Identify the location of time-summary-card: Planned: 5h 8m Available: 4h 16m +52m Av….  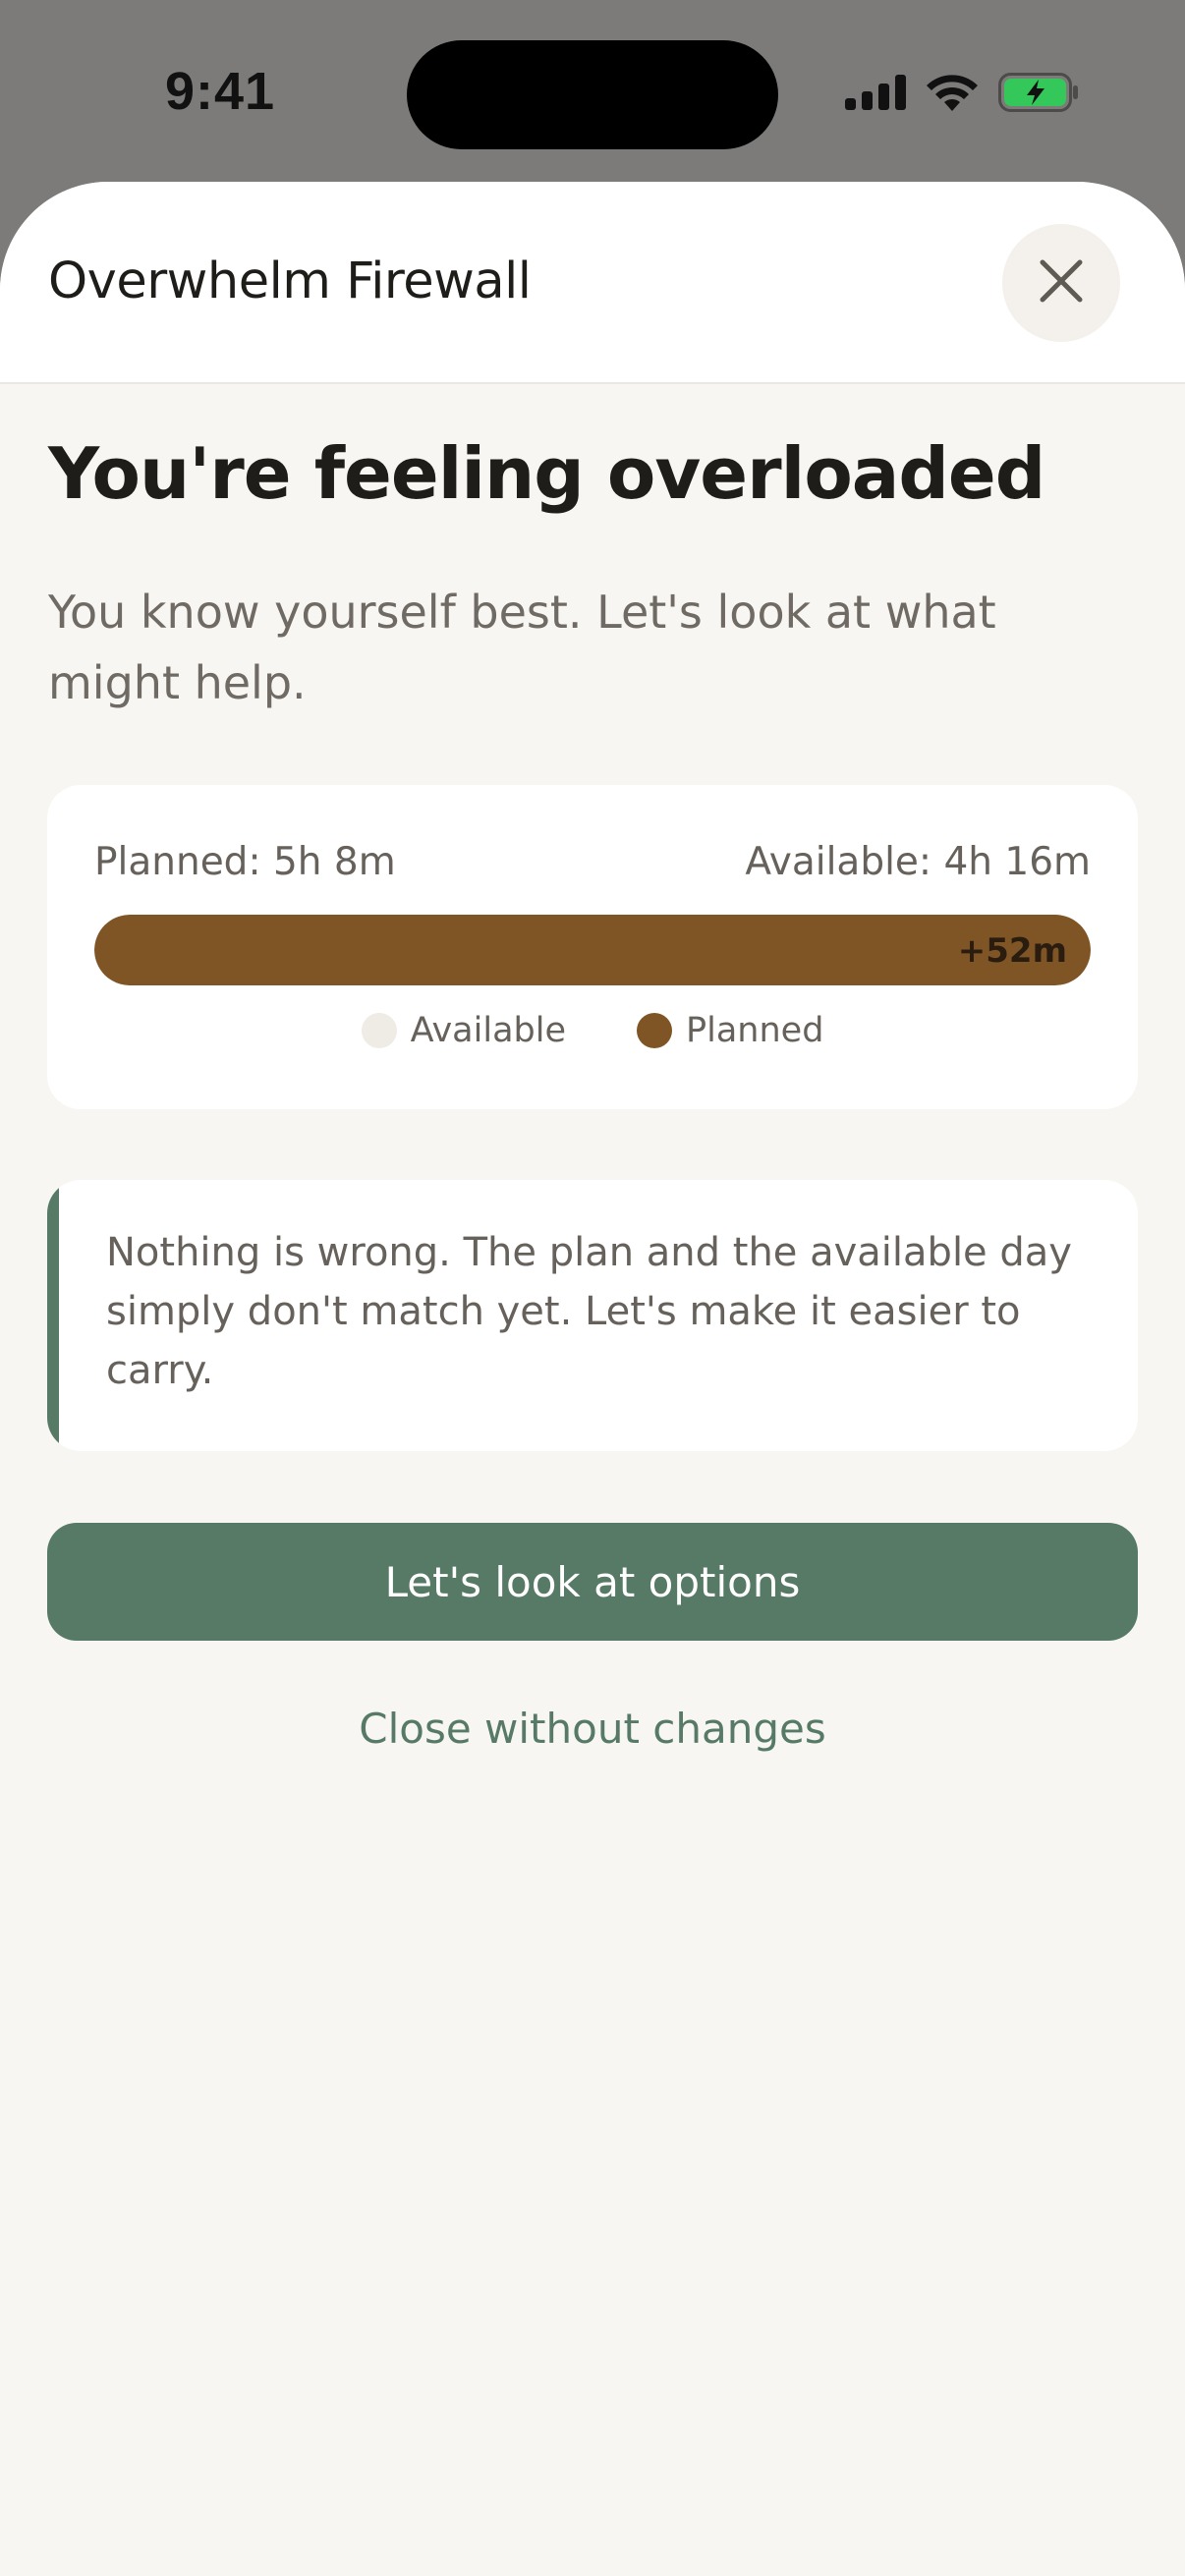
(592, 947).